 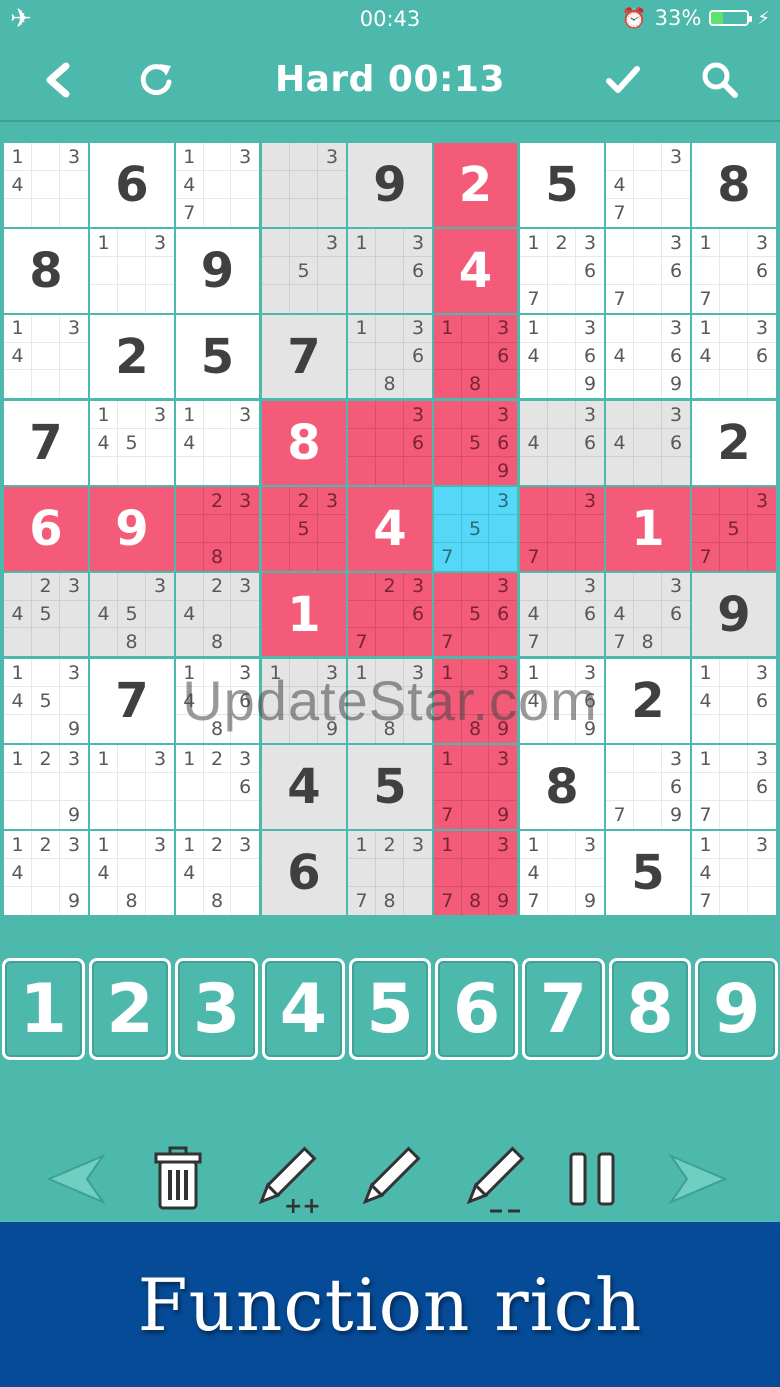 I want to click on sudoku-cell-r2c7: 12367, so click(x=562, y=271).